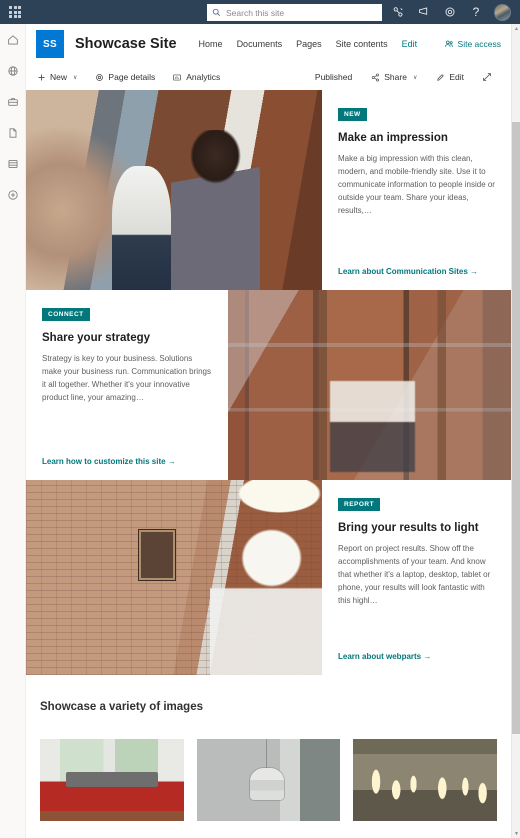 This screenshot has width=520, height=838. I want to click on rail-item-my-sites, so click(13, 102).